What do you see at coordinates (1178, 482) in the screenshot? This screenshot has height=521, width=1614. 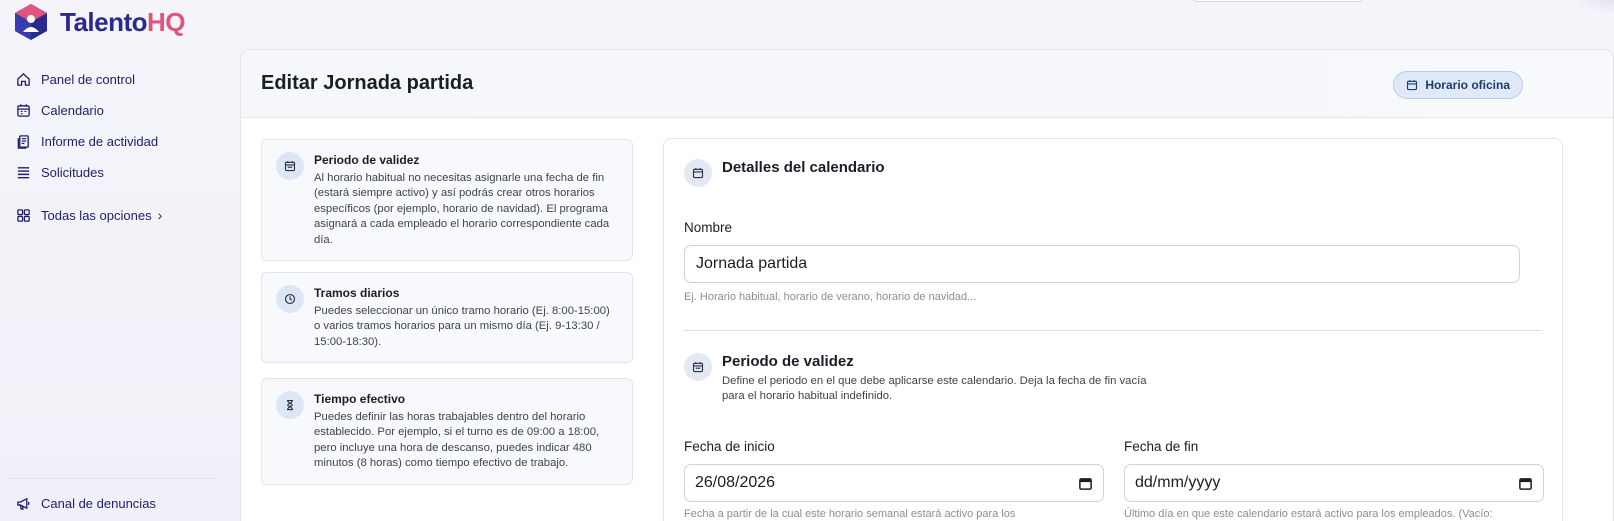 I see `end-date-placeholder: dd/mm/yyyy` at bounding box center [1178, 482].